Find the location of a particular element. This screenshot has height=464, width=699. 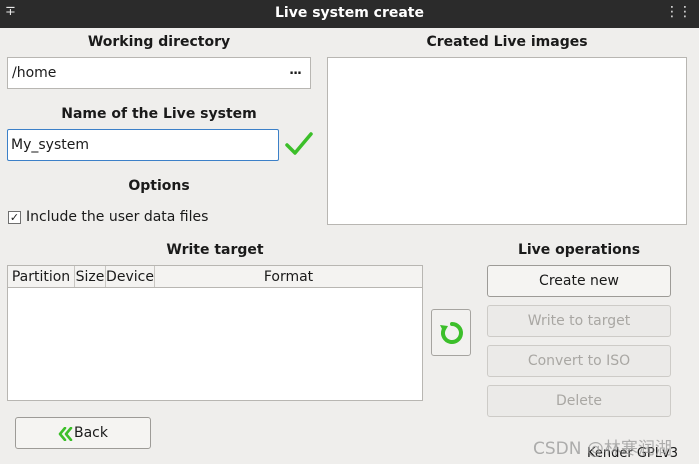

write-target-heading: Write target is located at coordinates (215, 250).